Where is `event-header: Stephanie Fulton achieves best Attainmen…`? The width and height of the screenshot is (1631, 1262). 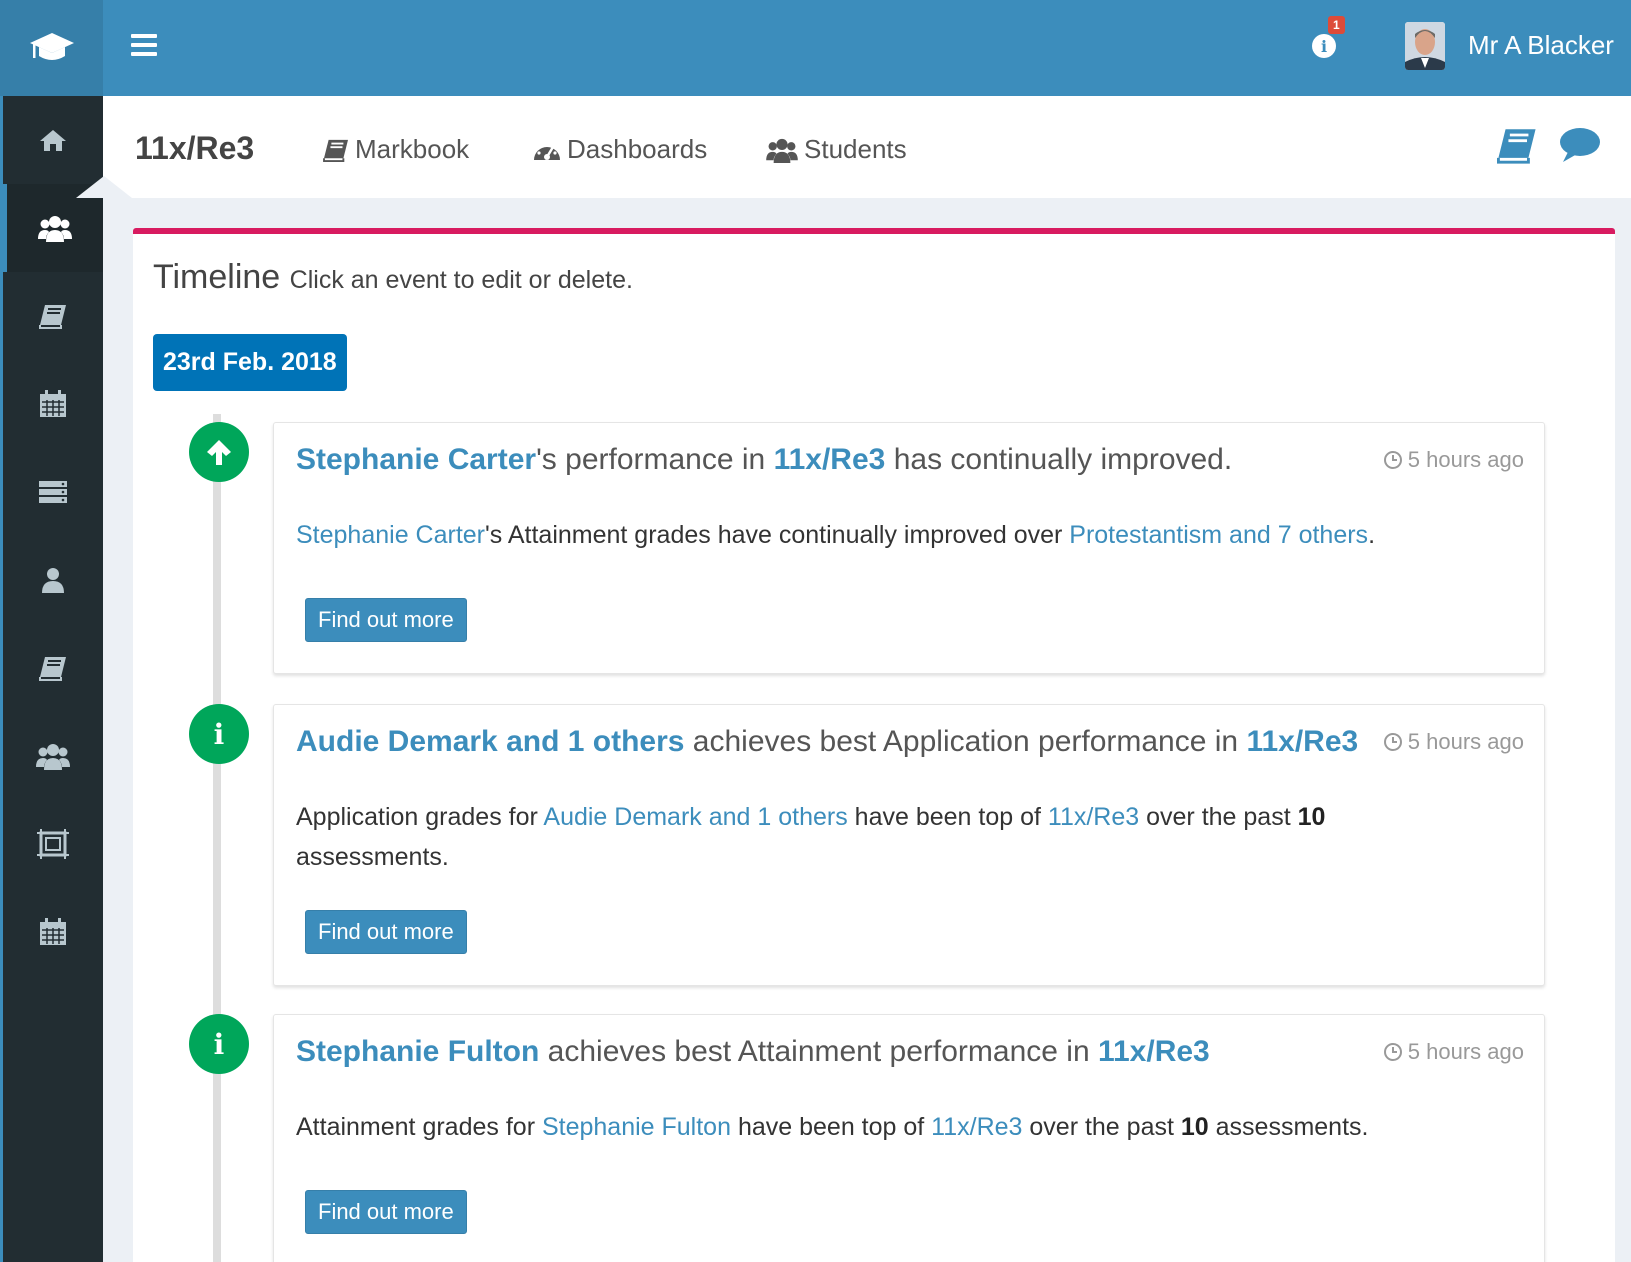
event-header: Stephanie Fulton achieves best Attainmen… is located at coordinates (753, 1051).